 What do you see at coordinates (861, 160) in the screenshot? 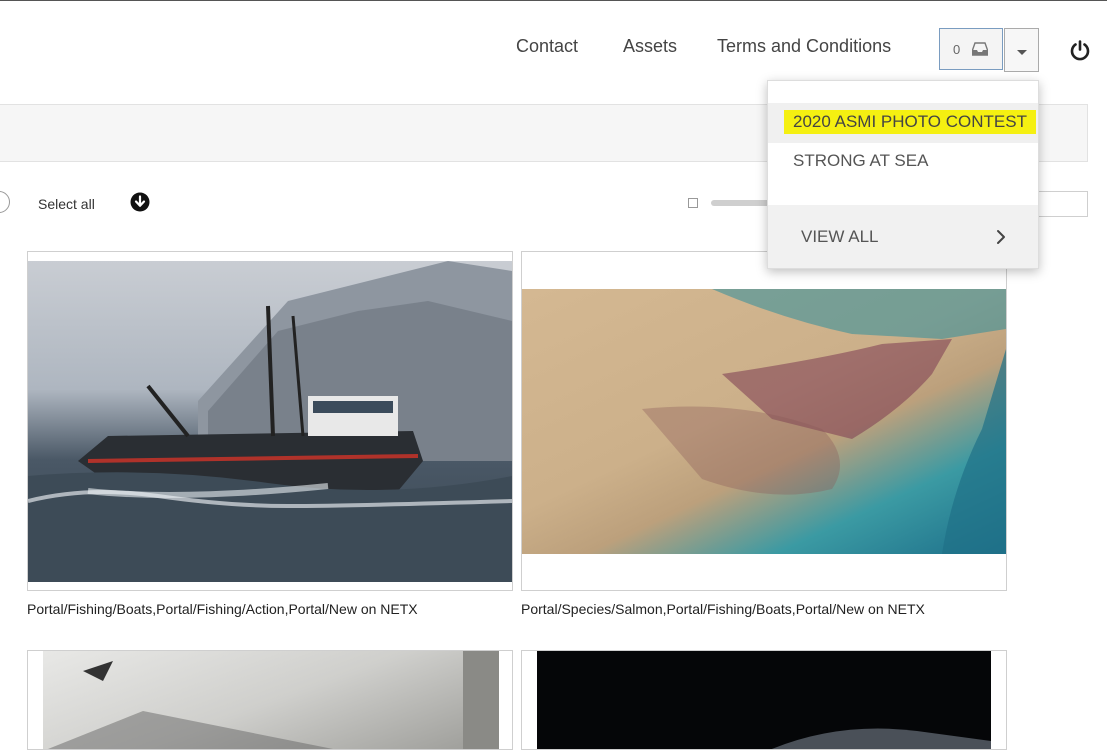
I see `dropdown-item-label: STRONG AT SEA` at bounding box center [861, 160].